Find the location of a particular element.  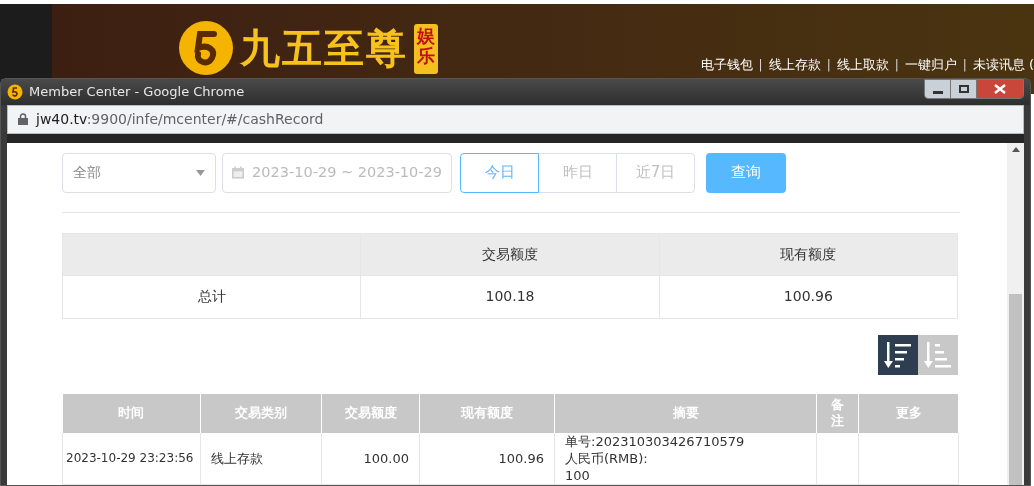

scrollbar is located at coordinates (1015, 313).